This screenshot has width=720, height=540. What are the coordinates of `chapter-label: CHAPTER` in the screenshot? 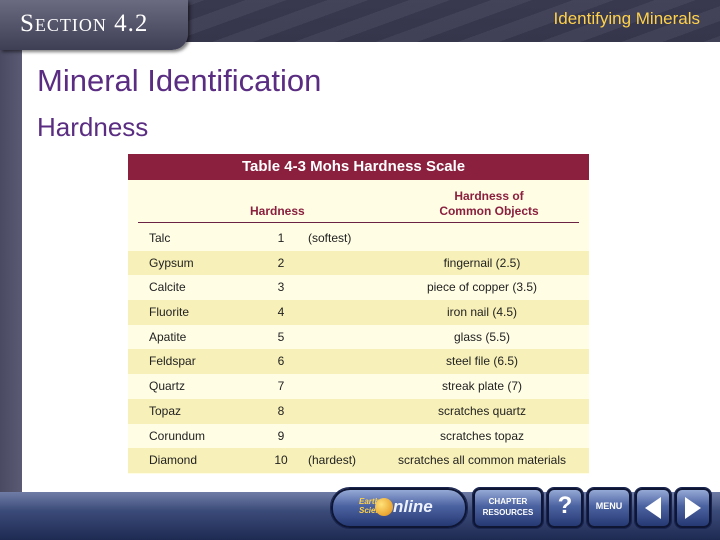 It's located at (508, 501).